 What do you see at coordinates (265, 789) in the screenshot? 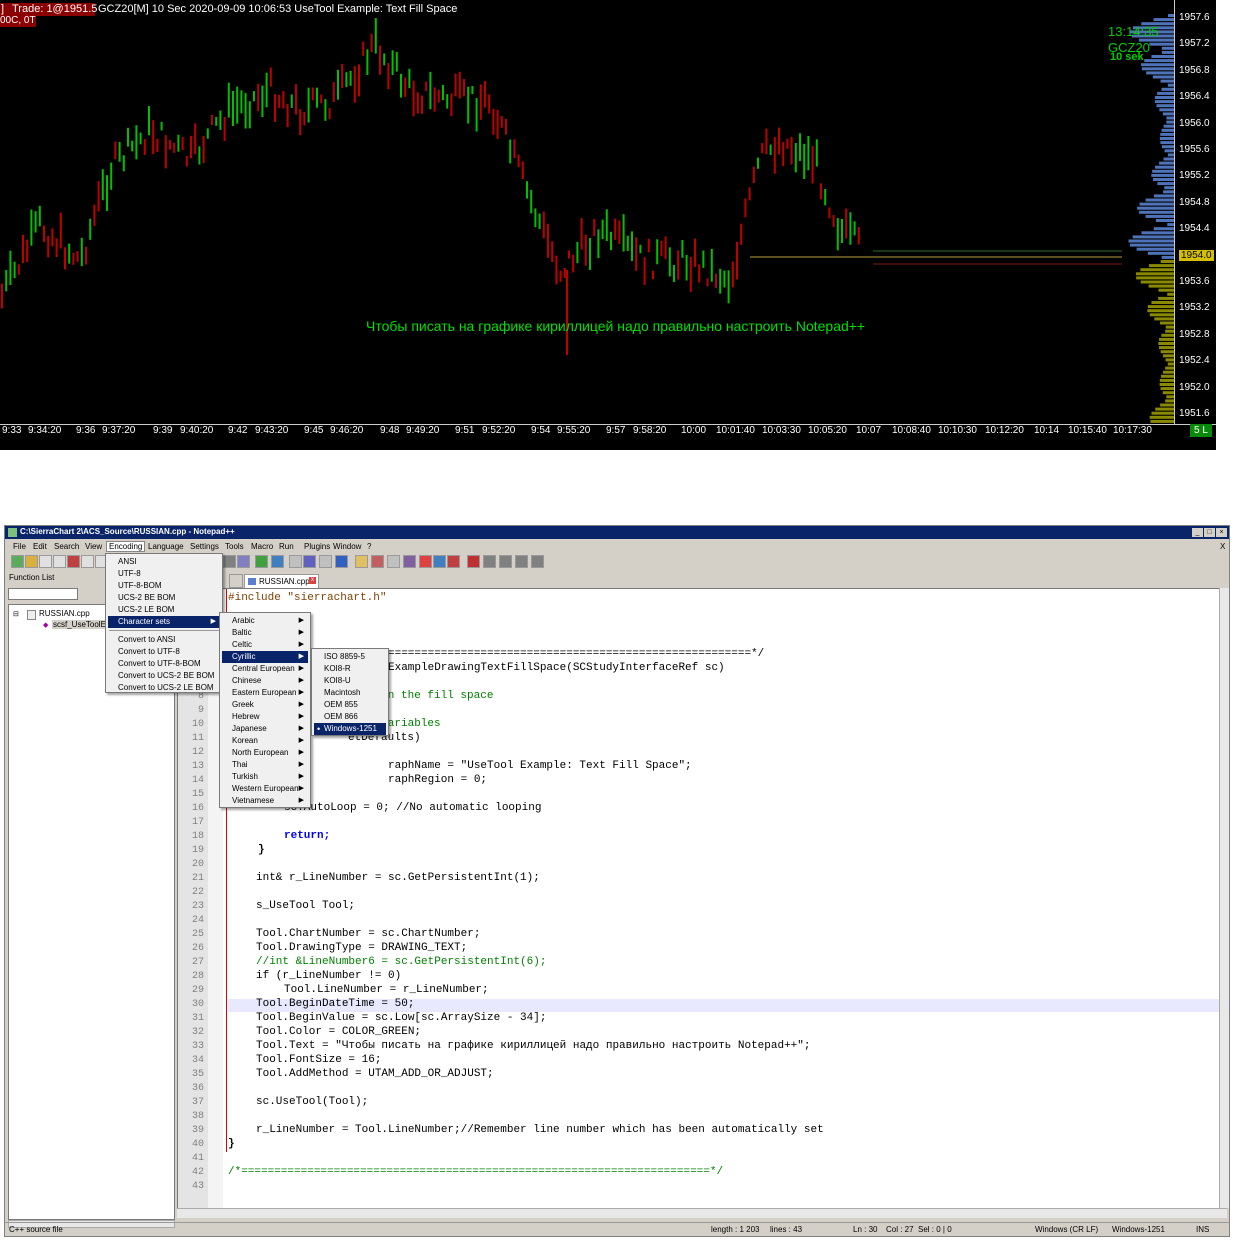
I see `menu-item: Western European ▶` at bounding box center [265, 789].